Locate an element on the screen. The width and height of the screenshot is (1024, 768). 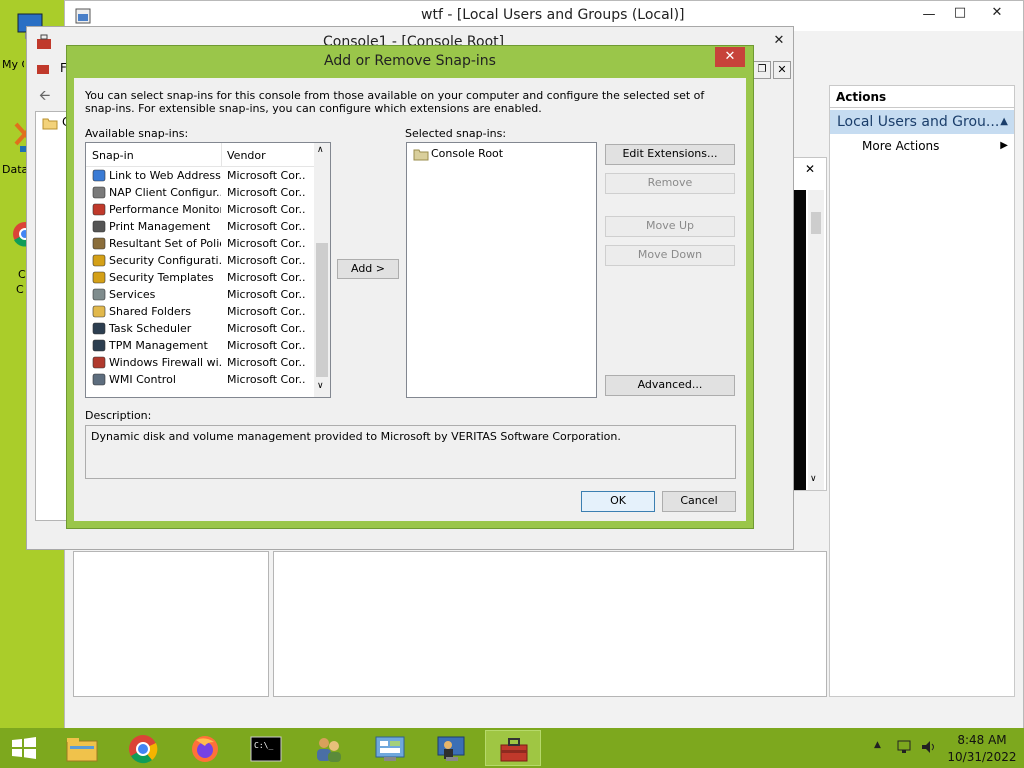
mdi-close-icon: ✕ is located at coordinates (782, 70).